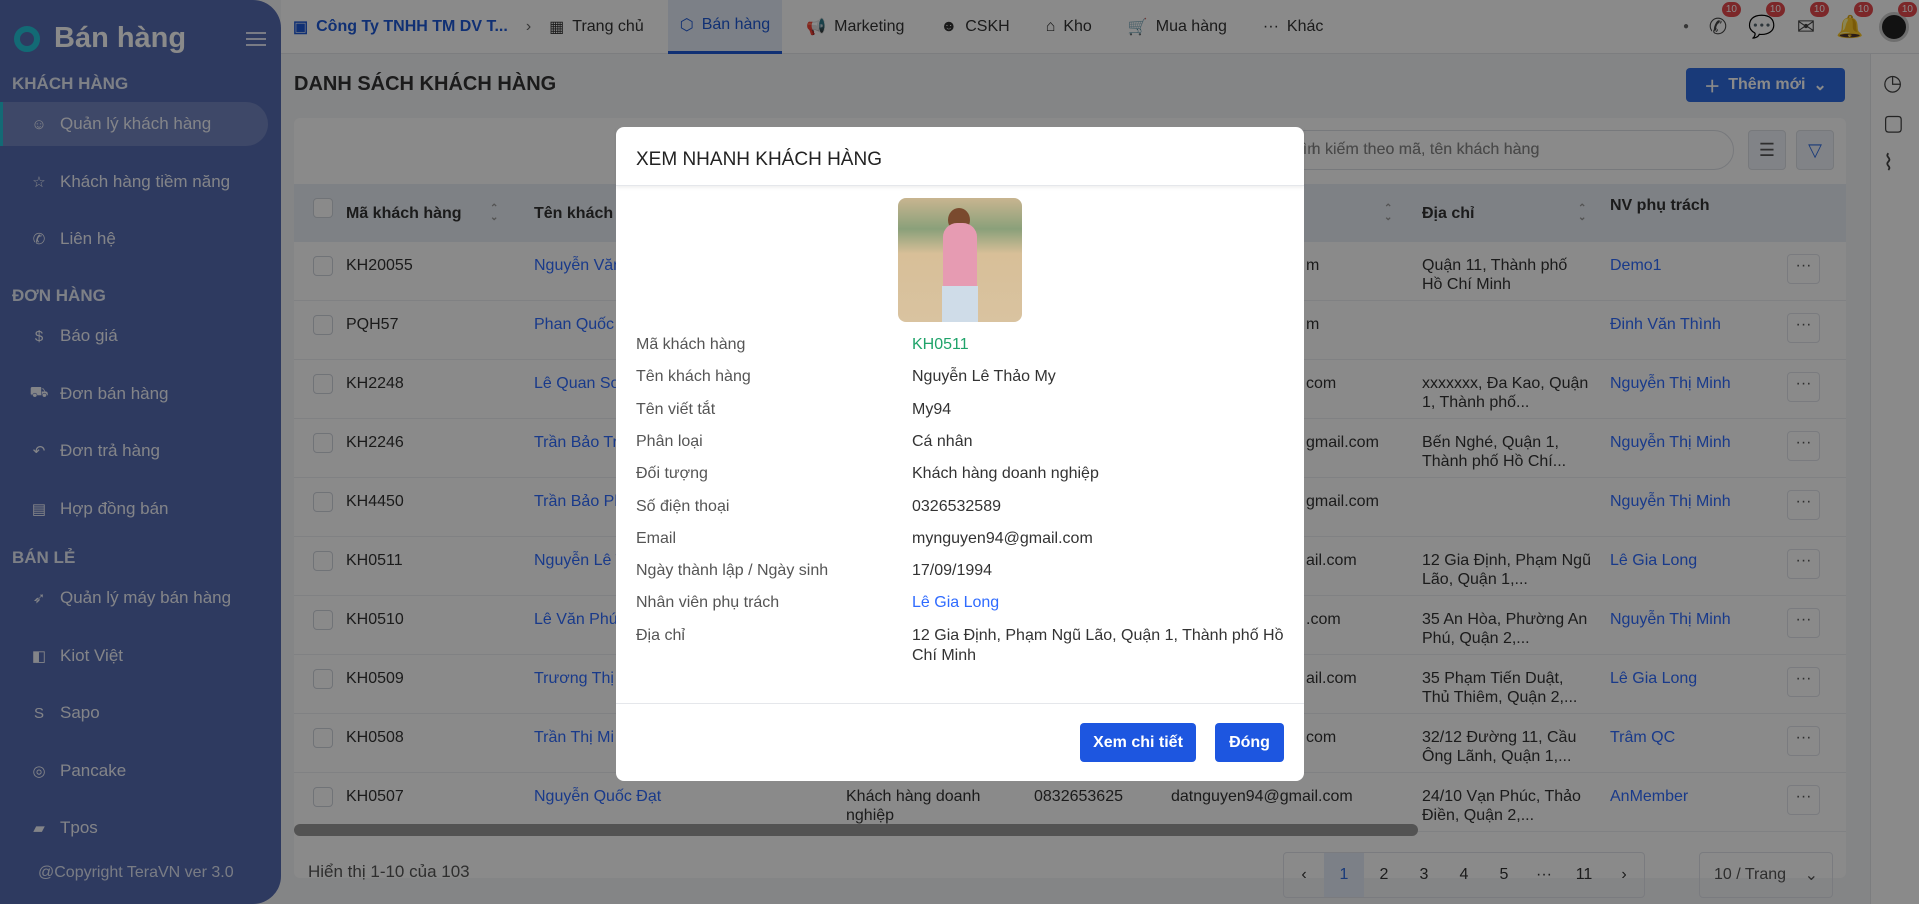 This screenshot has width=1919, height=904. I want to click on field-row: Email mynguyen94@gmail.com, so click(966, 539).